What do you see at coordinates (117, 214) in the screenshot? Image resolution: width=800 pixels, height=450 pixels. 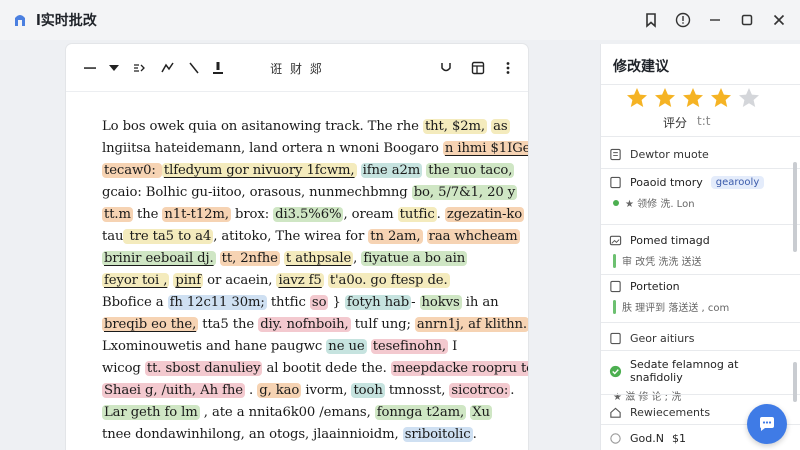 I see `highlight-annotation: tt.m` at bounding box center [117, 214].